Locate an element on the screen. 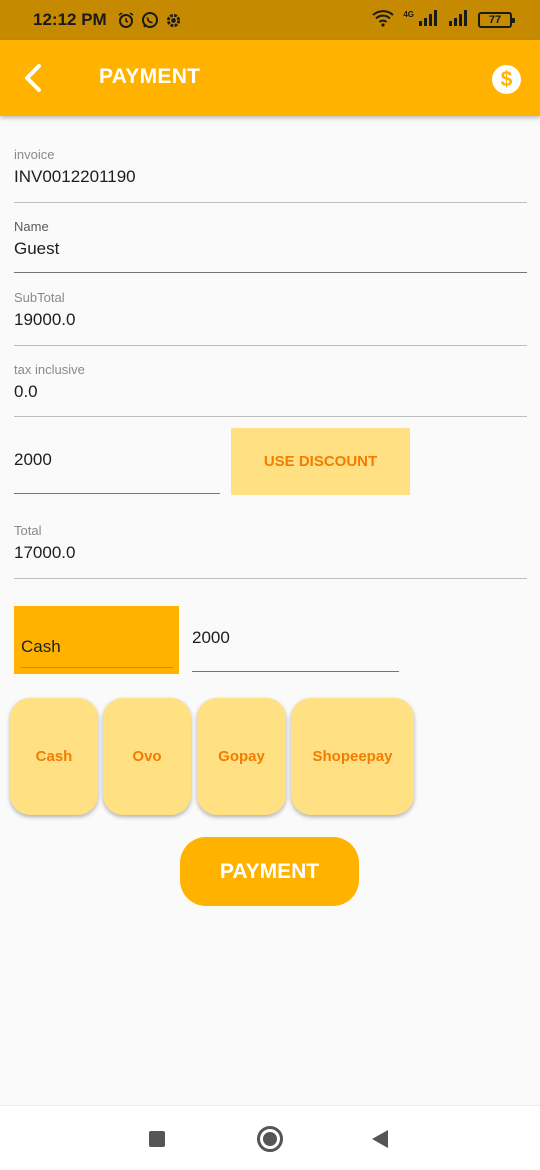 This screenshot has width=540, height=1170. home-icon-dot is located at coordinates (270, 1139).